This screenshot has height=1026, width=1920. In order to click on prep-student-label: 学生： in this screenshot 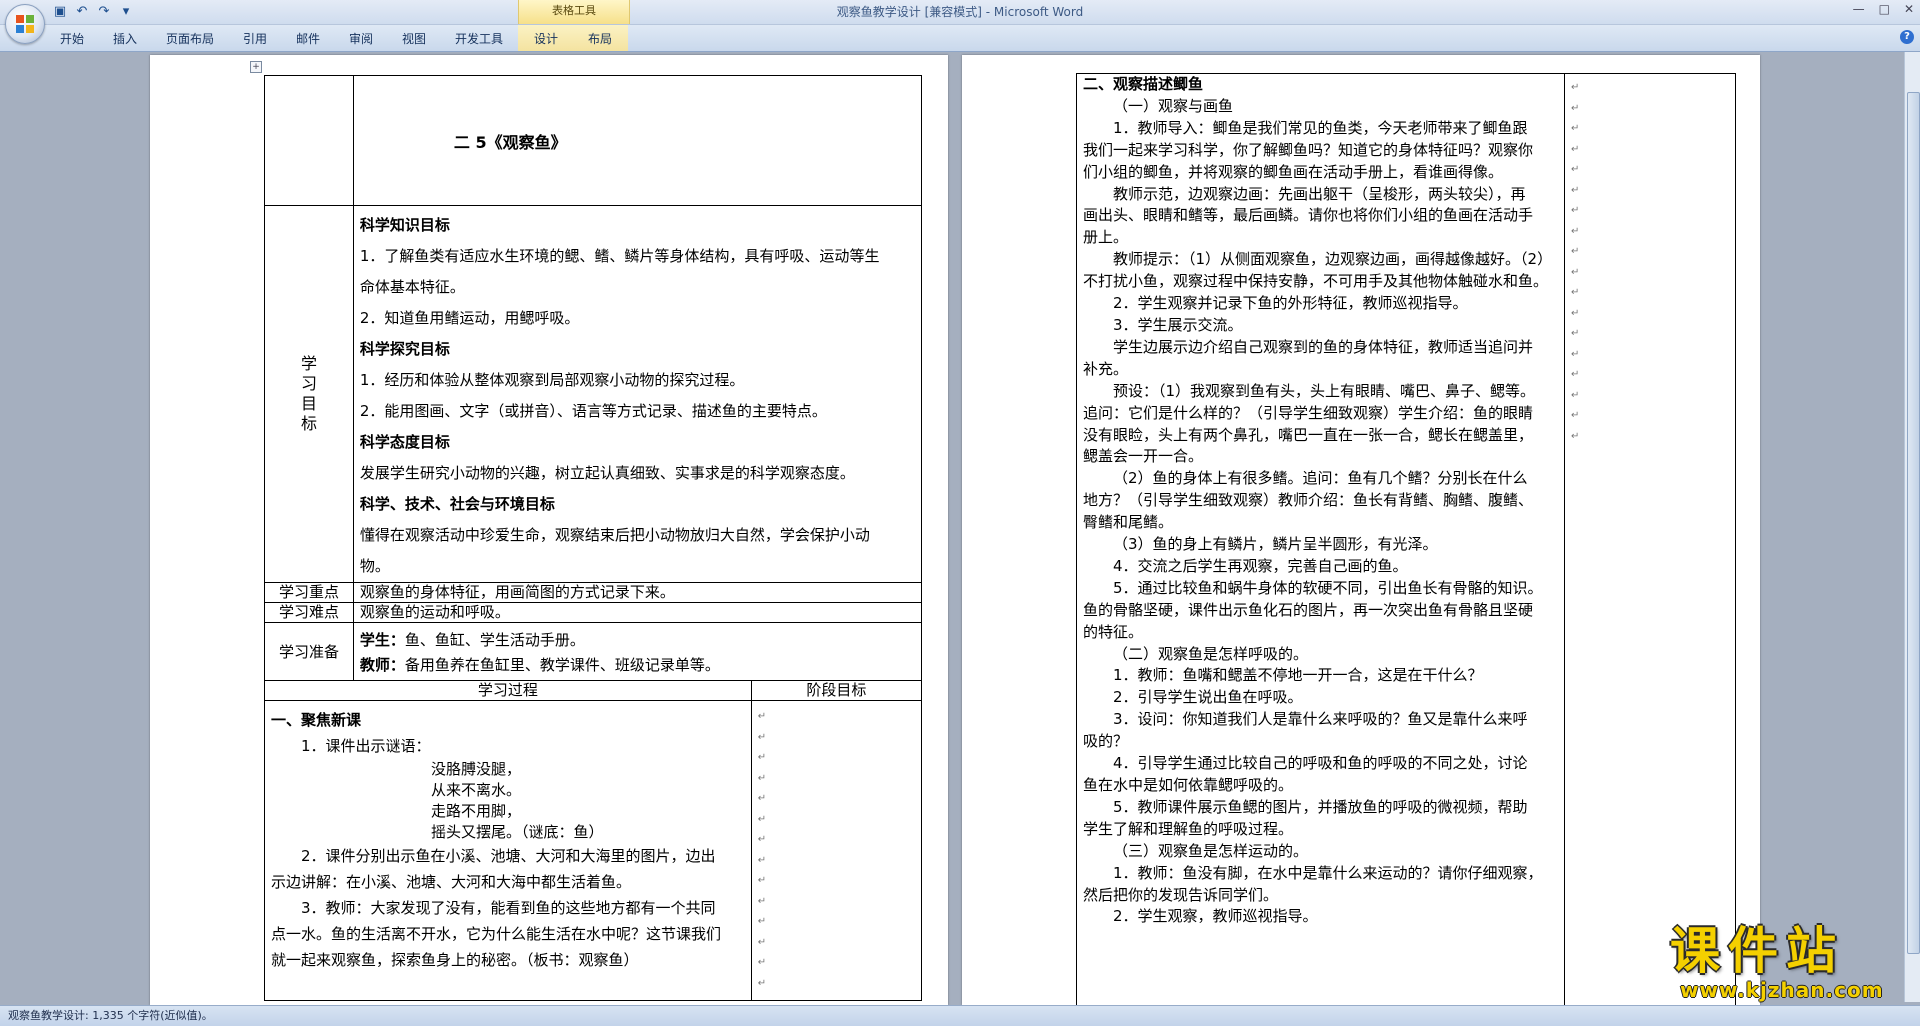, I will do `click(382, 640)`.